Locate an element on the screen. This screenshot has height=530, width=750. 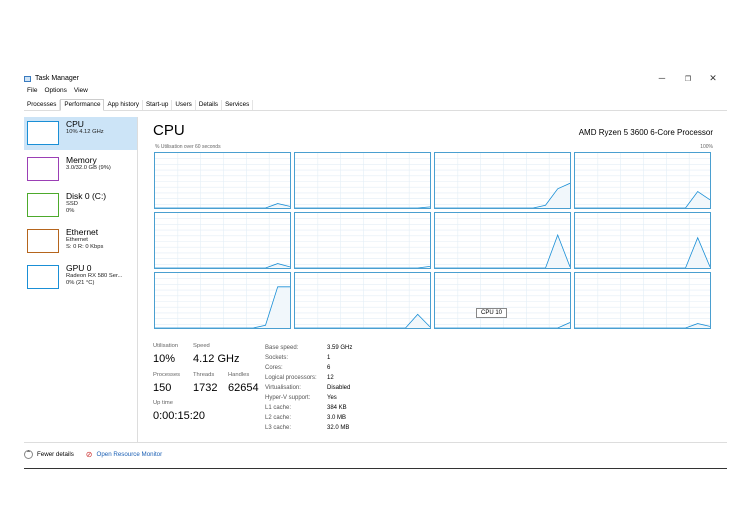
sidebar-item-sub1: SSD is located at coordinates (72, 204).